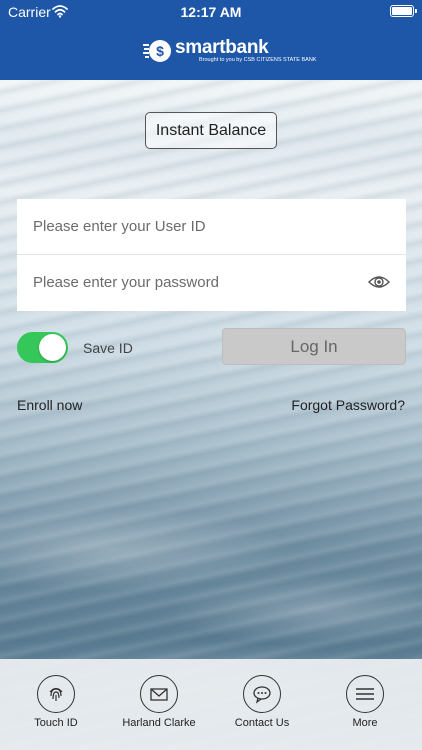  I want to click on tab-harland-clarke: Harland Clarke, so click(159, 705).